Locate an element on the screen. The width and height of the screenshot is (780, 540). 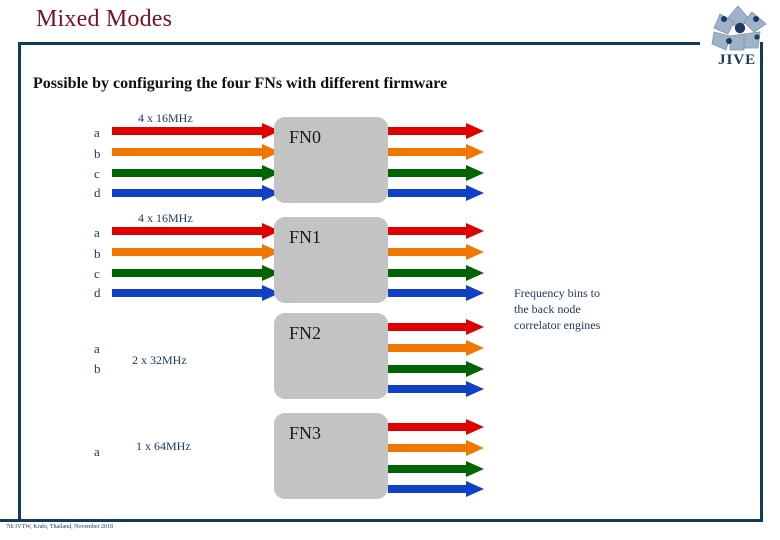
page-title: Mixed Modes is located at coordinates (104, 19).